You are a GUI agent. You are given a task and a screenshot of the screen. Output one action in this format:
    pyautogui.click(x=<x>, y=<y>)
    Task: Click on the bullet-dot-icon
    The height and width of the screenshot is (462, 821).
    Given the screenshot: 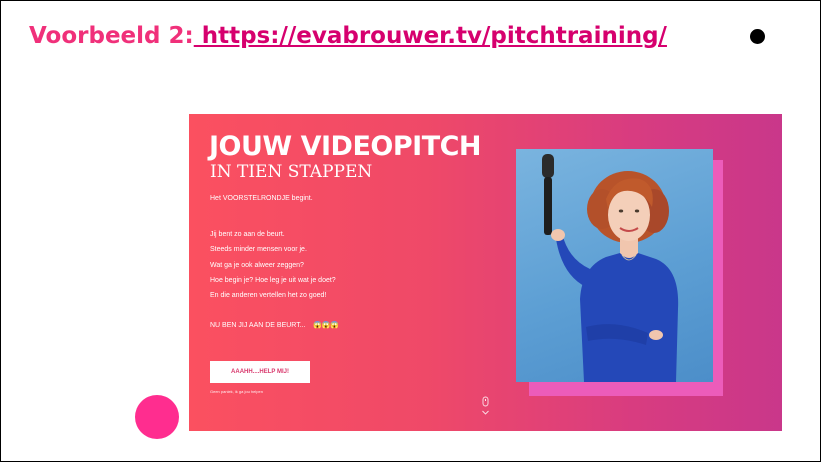 What is the action you would take?
    pyautogui.click(x=757, y=36)
    